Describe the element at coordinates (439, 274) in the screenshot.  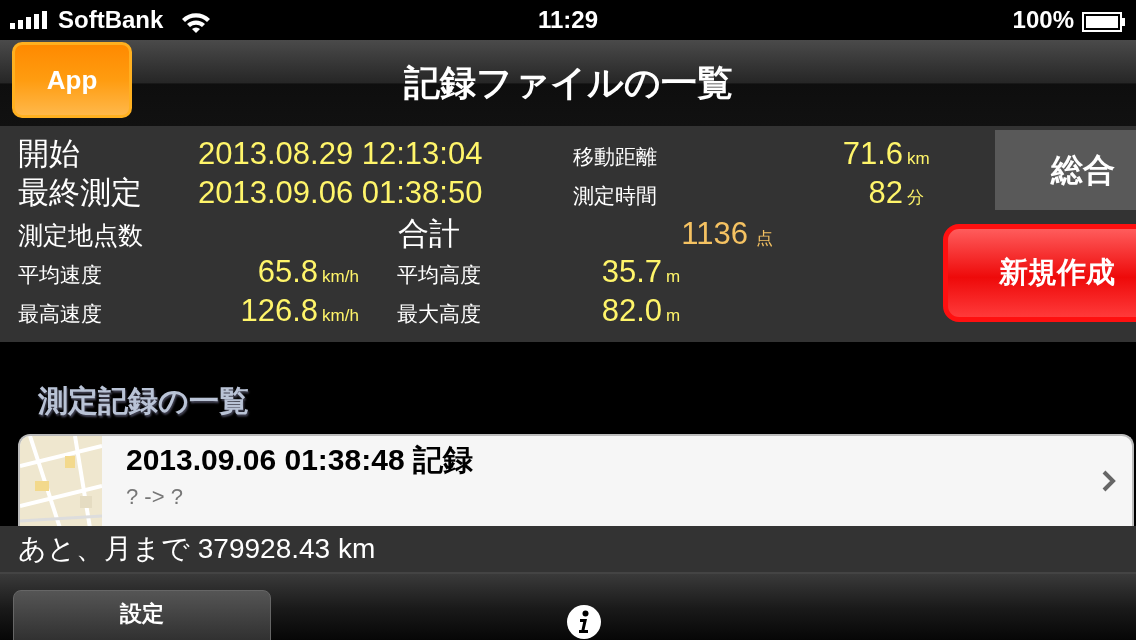
I see `stat-label: 平均高度` at that location.